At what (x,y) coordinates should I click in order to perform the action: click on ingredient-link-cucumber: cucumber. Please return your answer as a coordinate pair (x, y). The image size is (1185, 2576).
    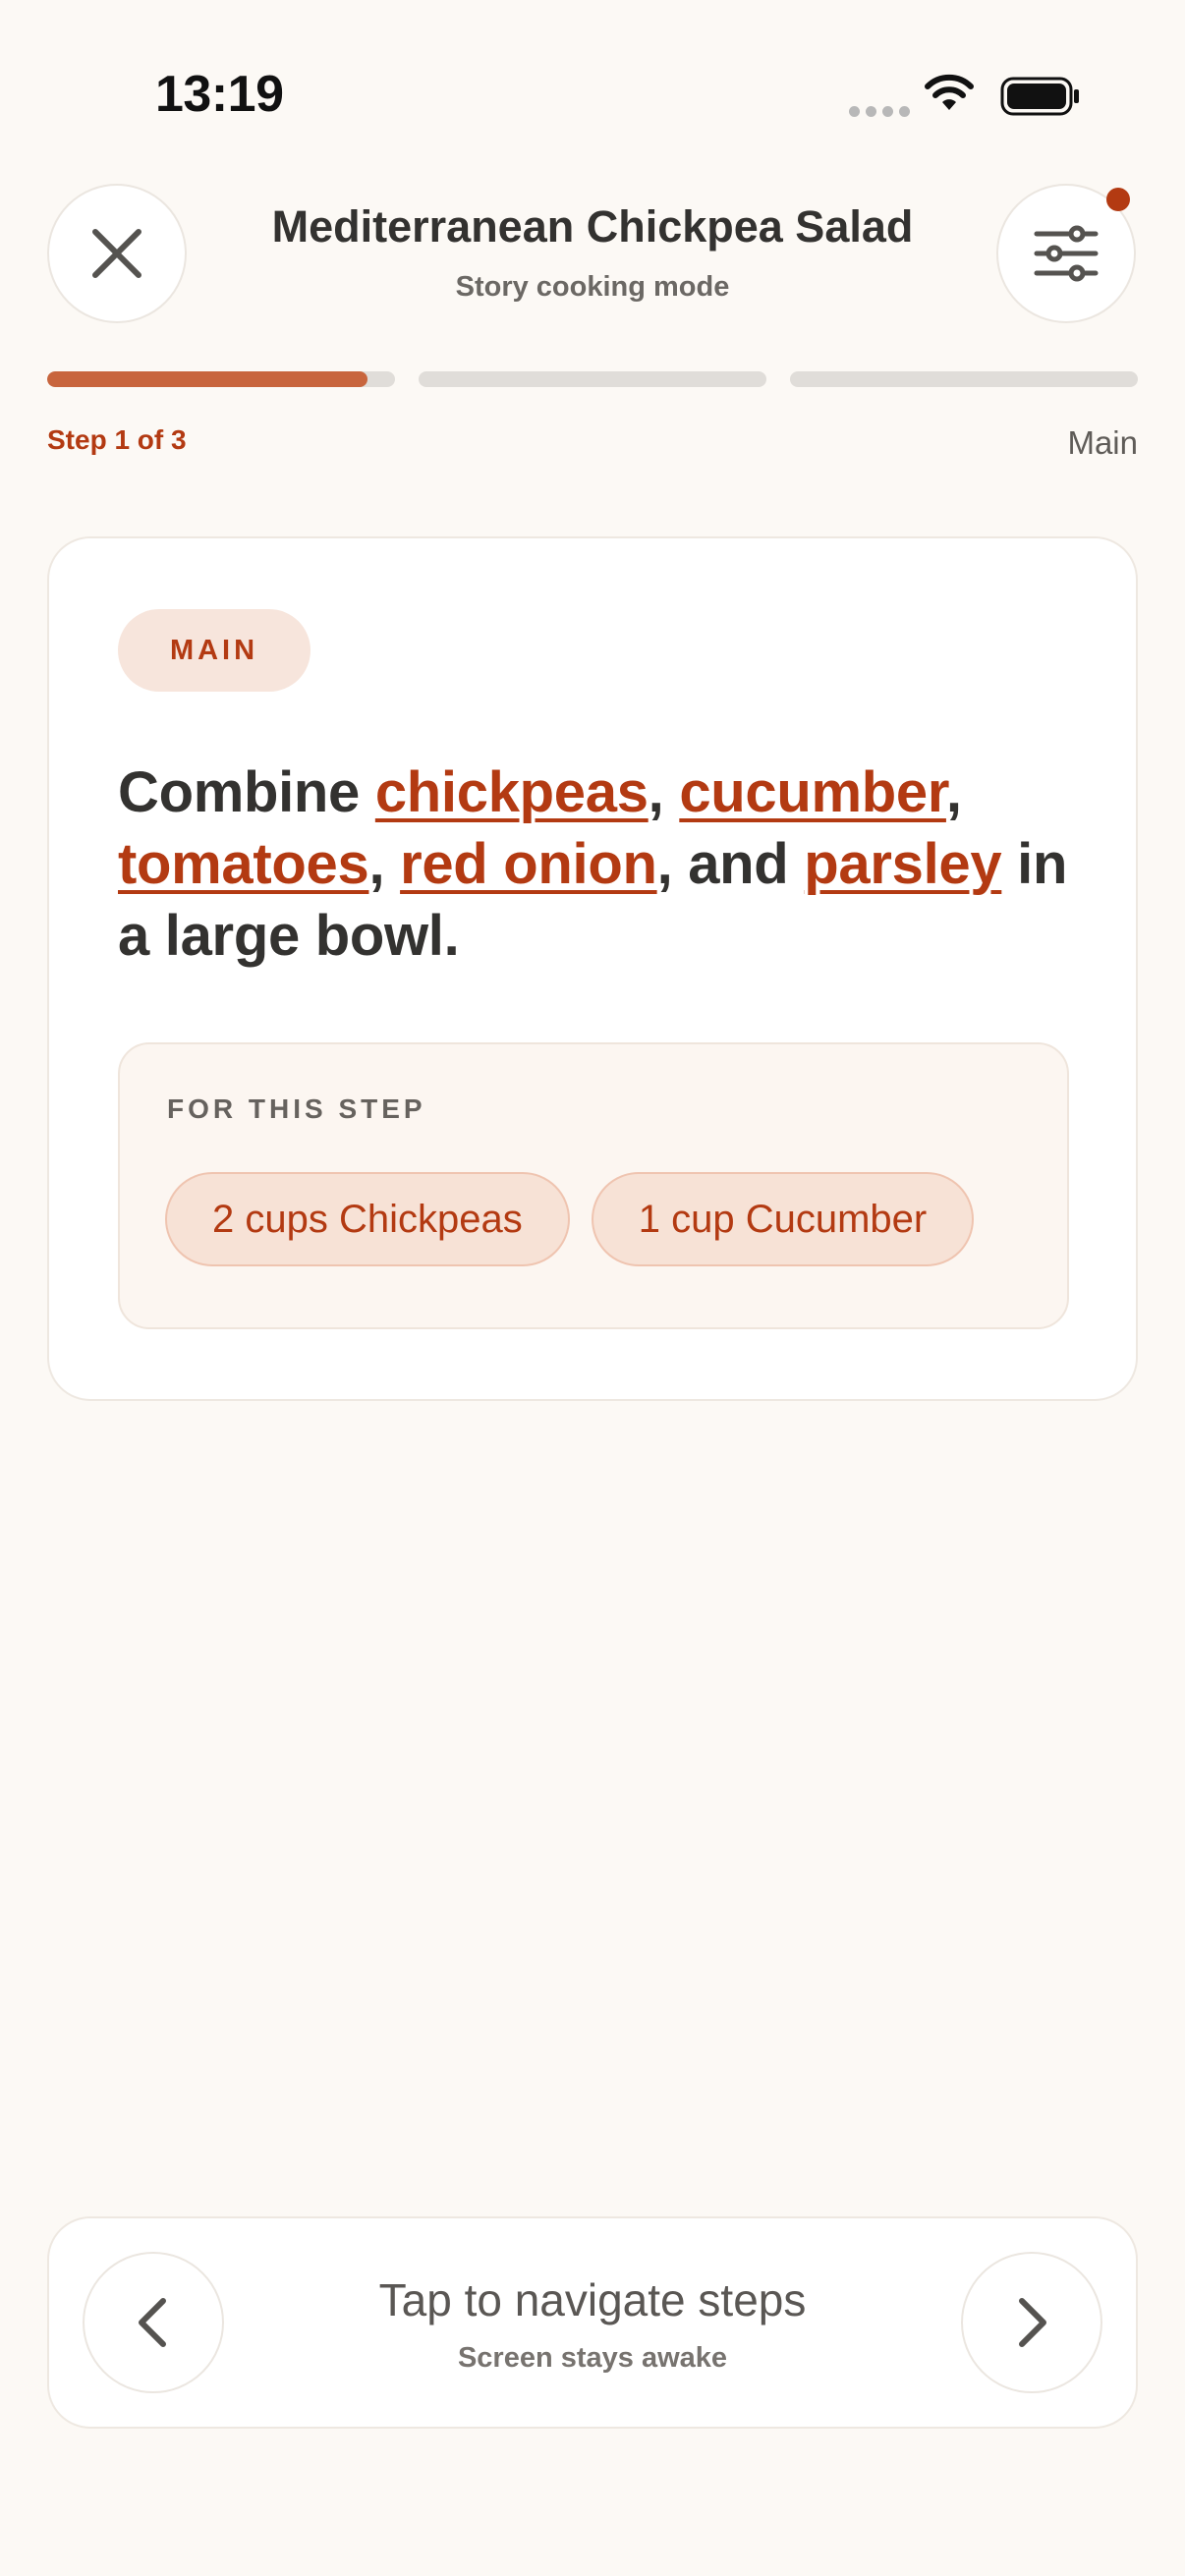
    Looking at the image, I should click on (813, 792).